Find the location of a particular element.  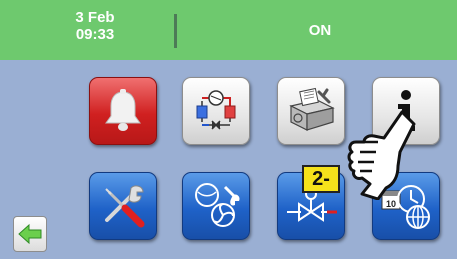

pointing-hand-icon is located at coordinates (381, 155).